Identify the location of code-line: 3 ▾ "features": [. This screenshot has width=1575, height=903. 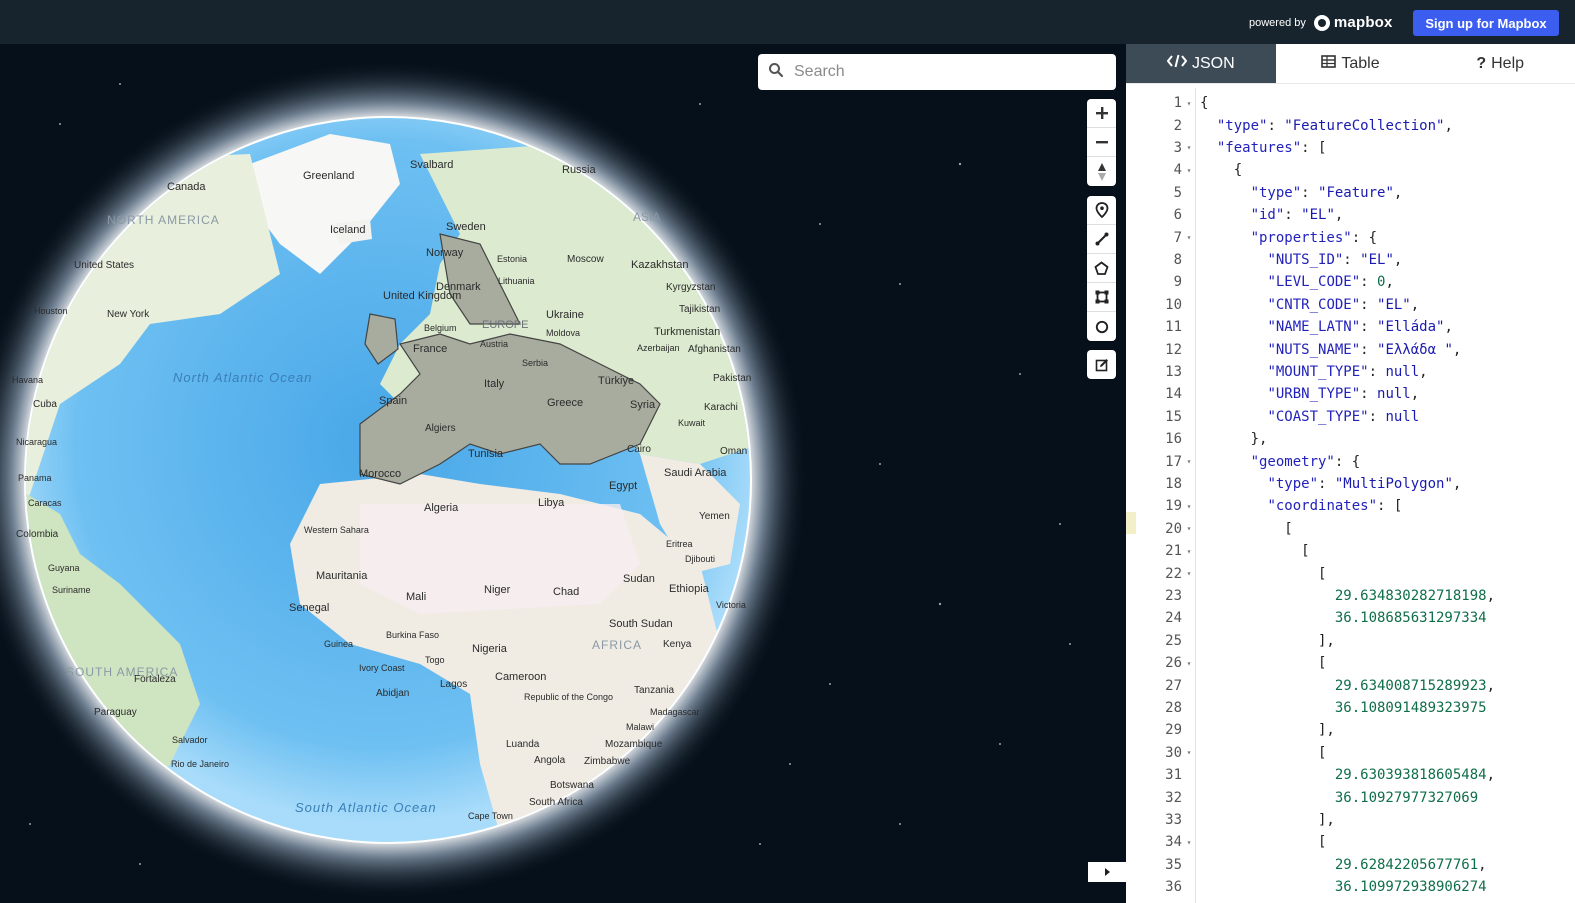
(1350, 148).